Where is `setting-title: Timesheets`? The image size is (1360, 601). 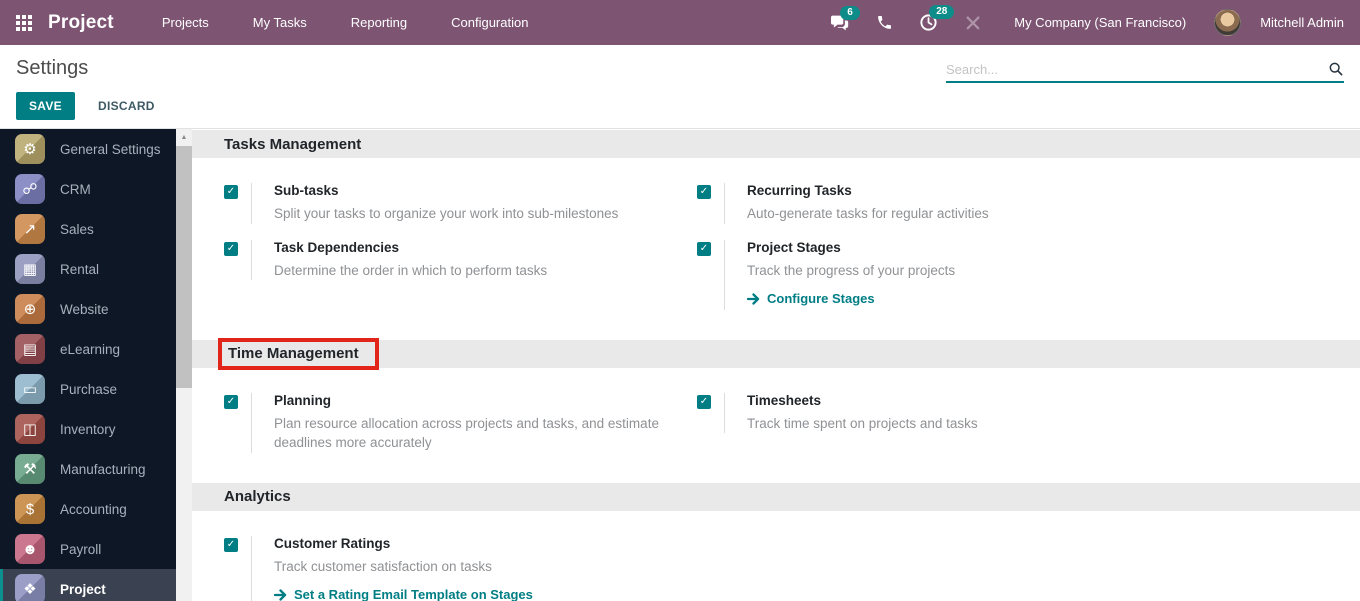 setting-title: Timesheets is located at coordinates (784, 400).